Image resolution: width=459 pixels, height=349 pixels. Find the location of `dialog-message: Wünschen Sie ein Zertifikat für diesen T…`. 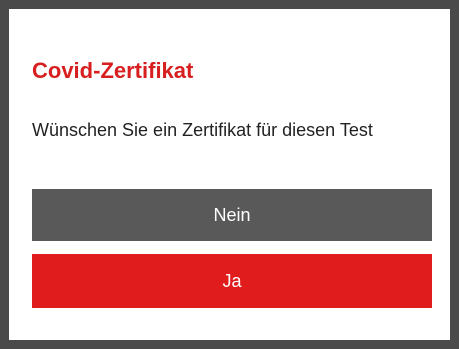

dialog-message: Wünschen Sie ein Zertifikat für diesen T… is located at coordinates (202, 130).